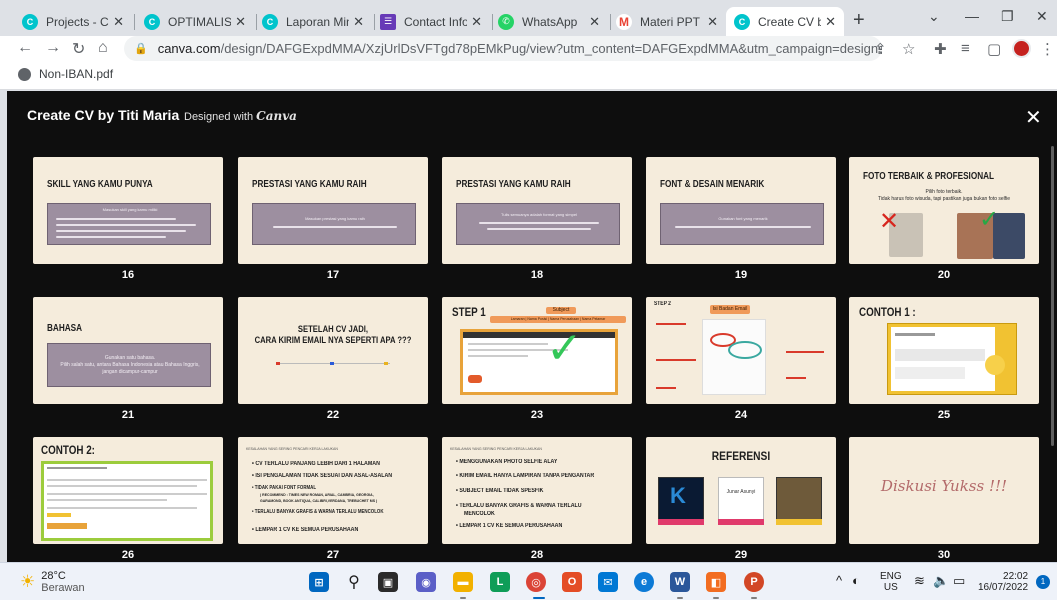 The width and height of the screenshot is (1057, 600). I want to click on design-title: Create CV by Titi Maria, so click(103, 115).